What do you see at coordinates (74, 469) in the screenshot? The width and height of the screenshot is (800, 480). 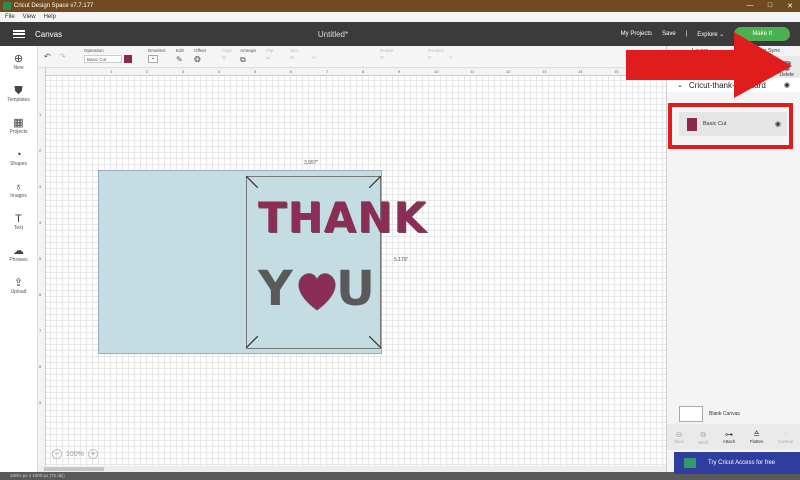 I see `scrollbar-thumb` at bounding box center [74, 469].